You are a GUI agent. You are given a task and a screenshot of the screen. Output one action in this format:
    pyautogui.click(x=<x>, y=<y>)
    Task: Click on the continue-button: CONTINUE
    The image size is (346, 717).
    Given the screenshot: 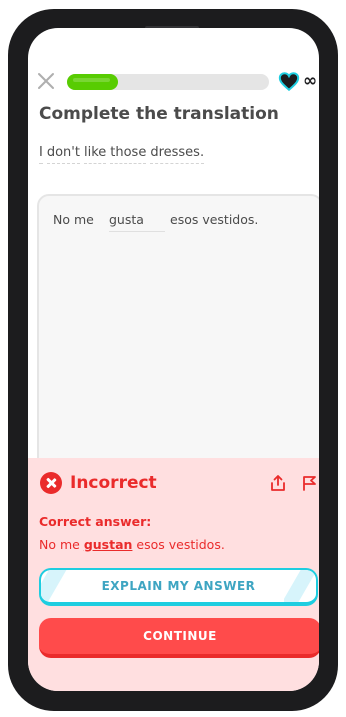 What is the action you would take?
    pyautogui.click(x=179, y=638)
    